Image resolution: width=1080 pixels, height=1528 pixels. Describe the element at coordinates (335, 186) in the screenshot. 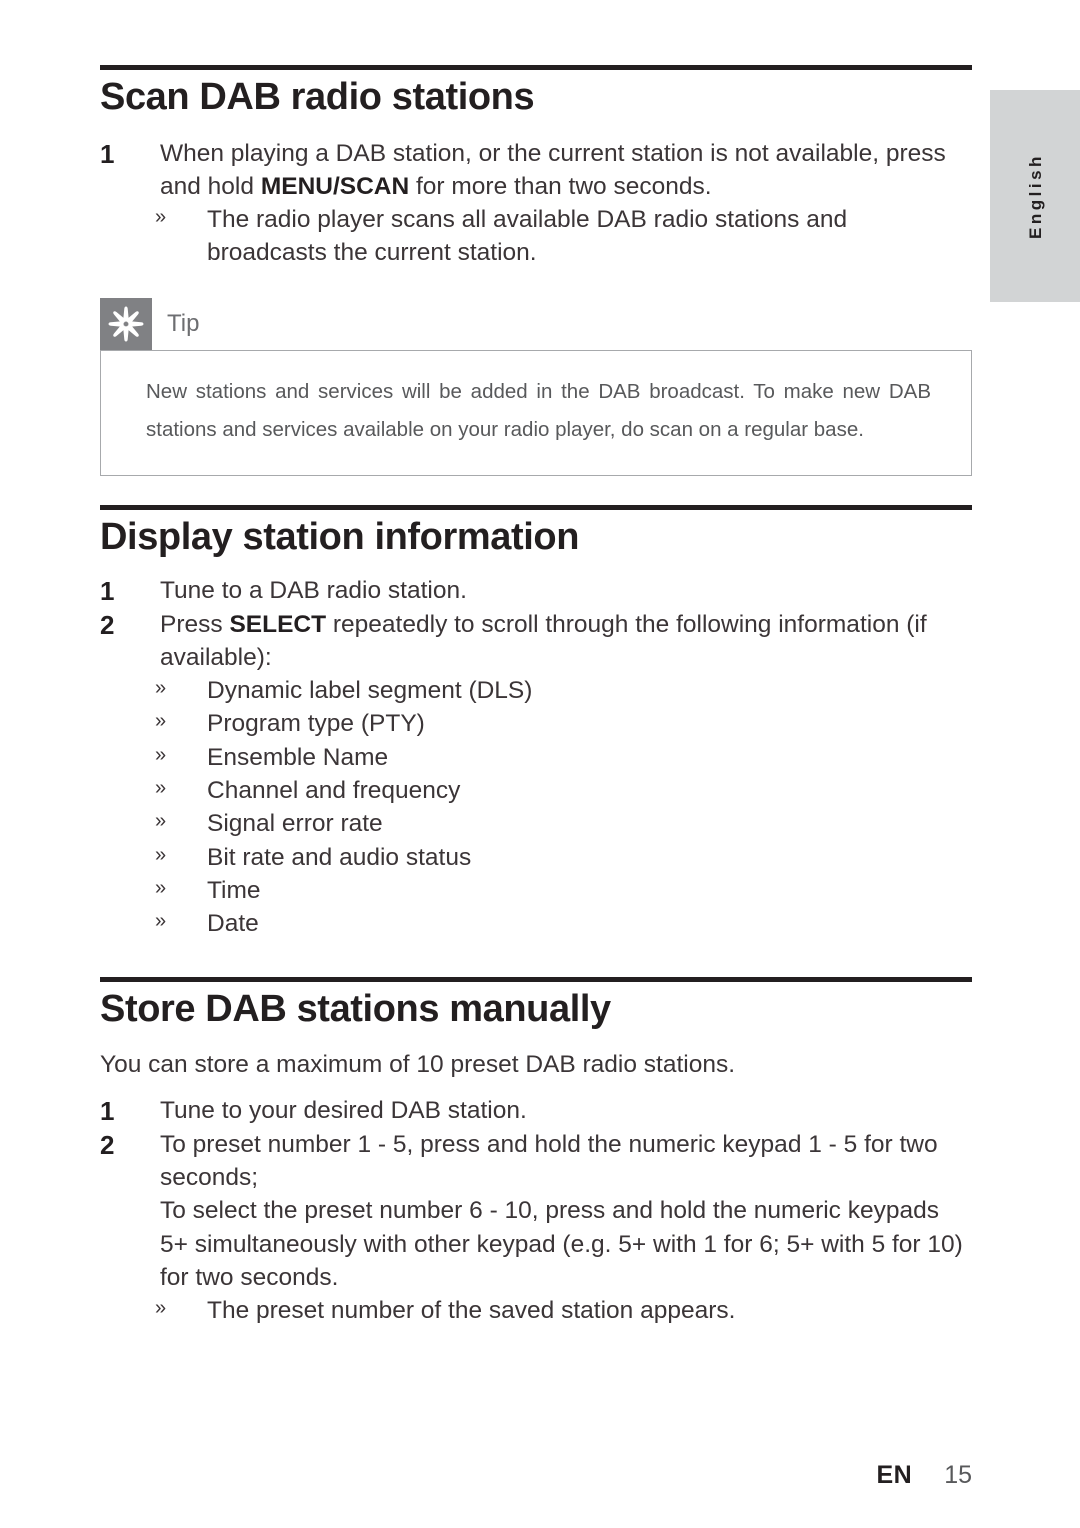

I see `keyname-menu-scan: MENU/SCAN` at that location.